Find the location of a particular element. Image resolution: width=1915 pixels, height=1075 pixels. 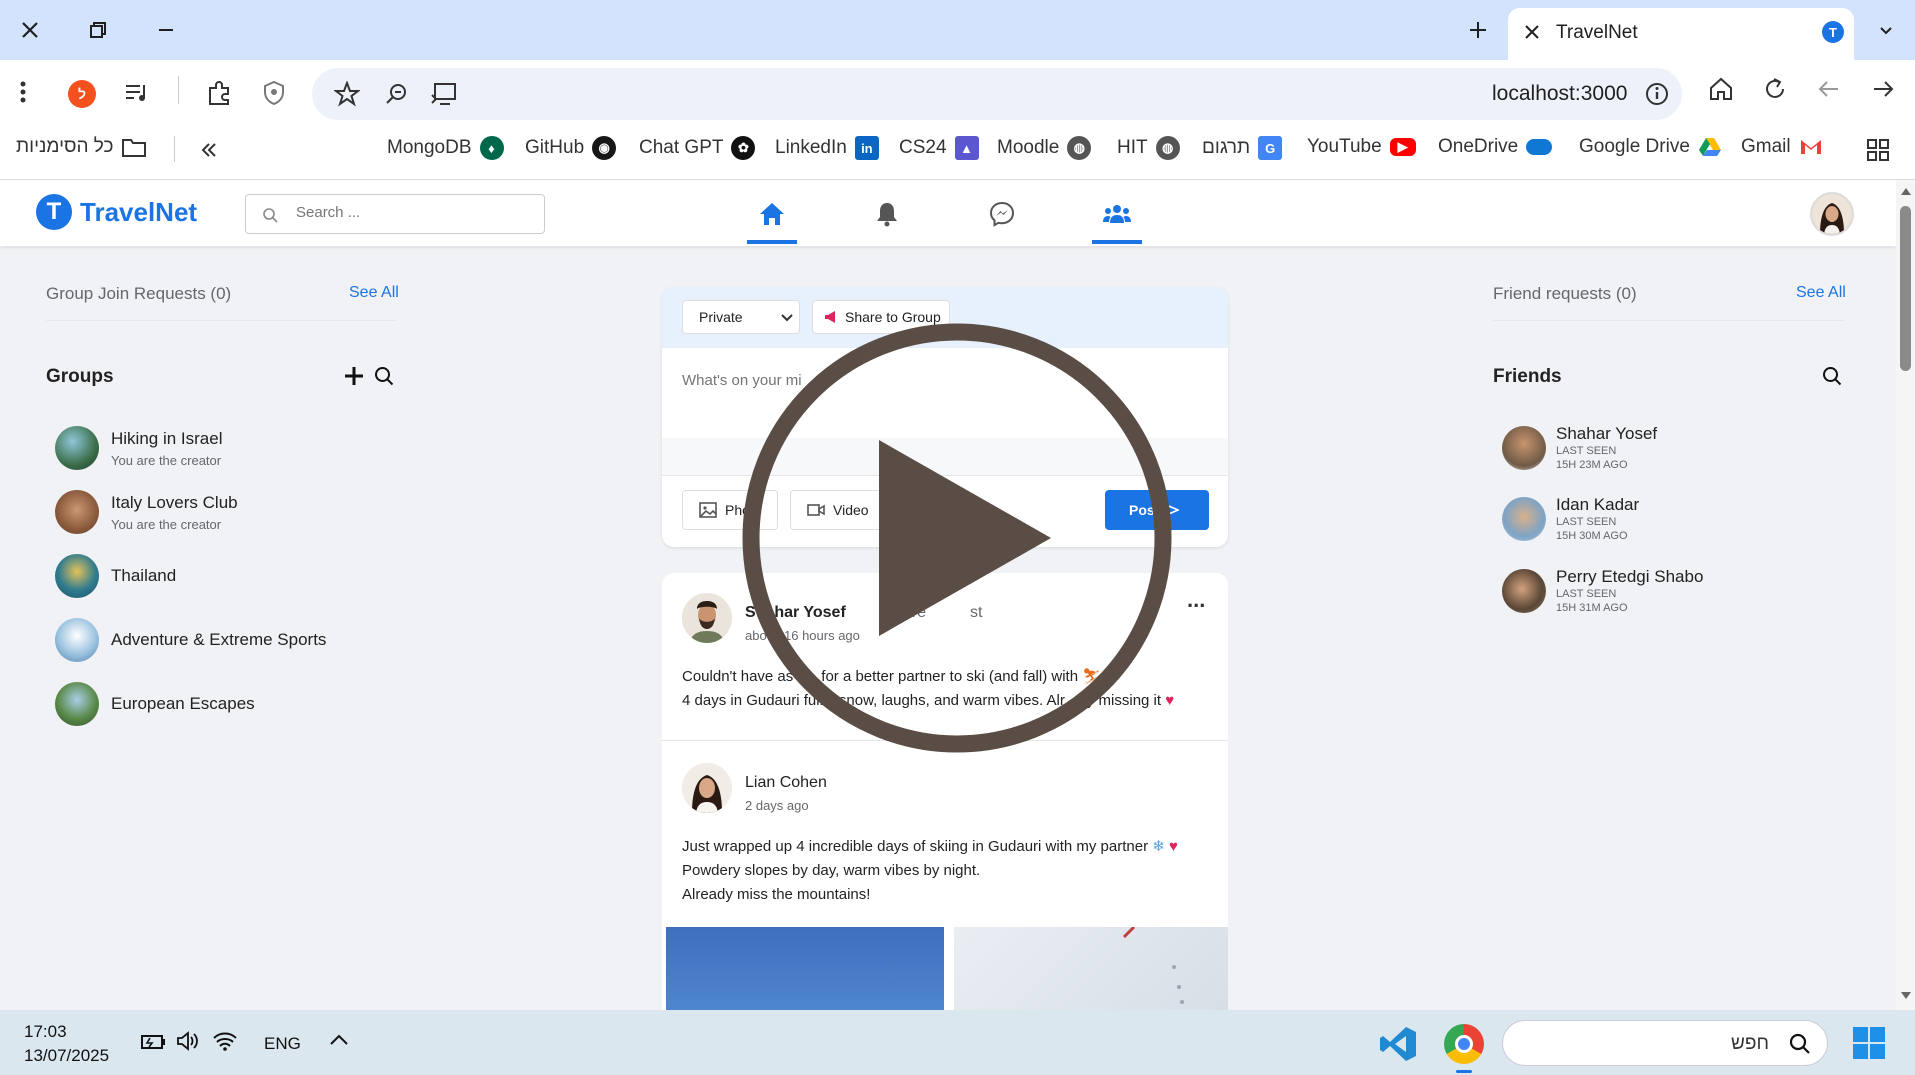

bookmark-star-icon is located at coordinates (347, 94).